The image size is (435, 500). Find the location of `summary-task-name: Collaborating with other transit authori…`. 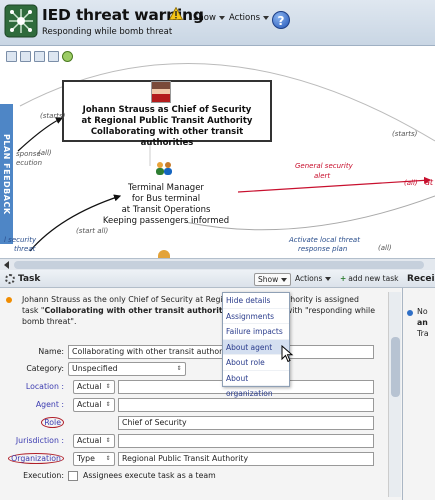

summary-task-name: Collaborating with other transit authori… is located at coordinates (140, 310).